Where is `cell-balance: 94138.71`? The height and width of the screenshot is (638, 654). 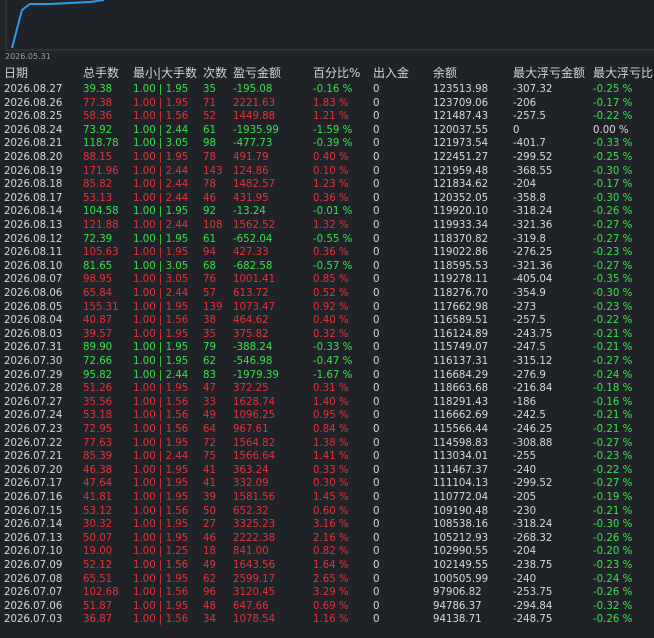
cell-balance: 94138.71 is located at coordinates (457, 620).